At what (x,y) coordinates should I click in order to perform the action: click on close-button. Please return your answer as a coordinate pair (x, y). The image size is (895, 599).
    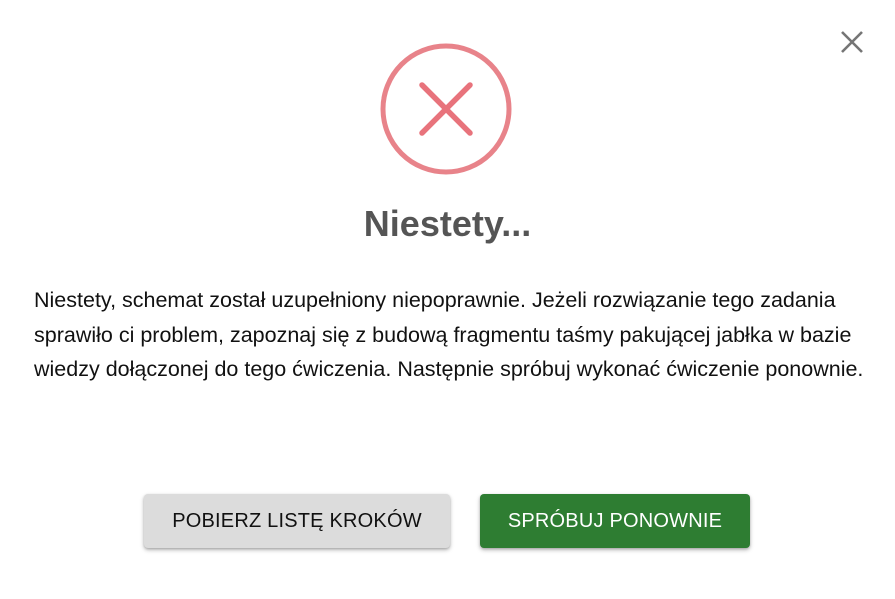
    Looking at the image, I should click on (852, 42).